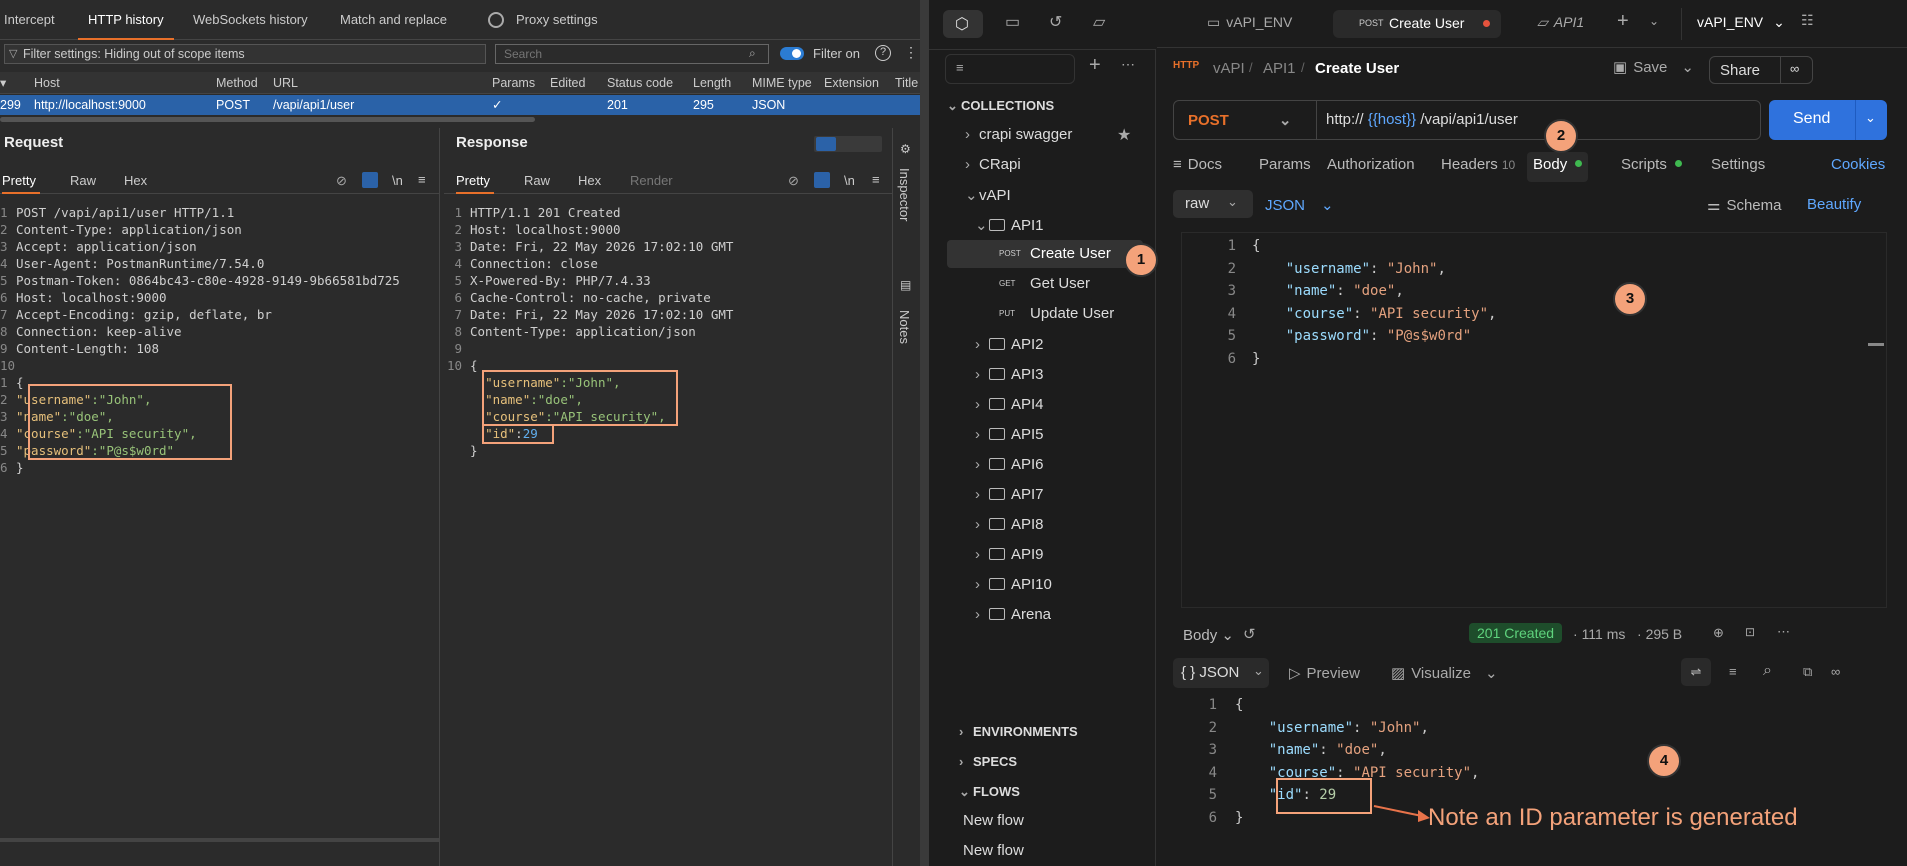 The height and width of the screenshot is (866, 1907). I want to click on col-extension: Extension, so click(851, 83).